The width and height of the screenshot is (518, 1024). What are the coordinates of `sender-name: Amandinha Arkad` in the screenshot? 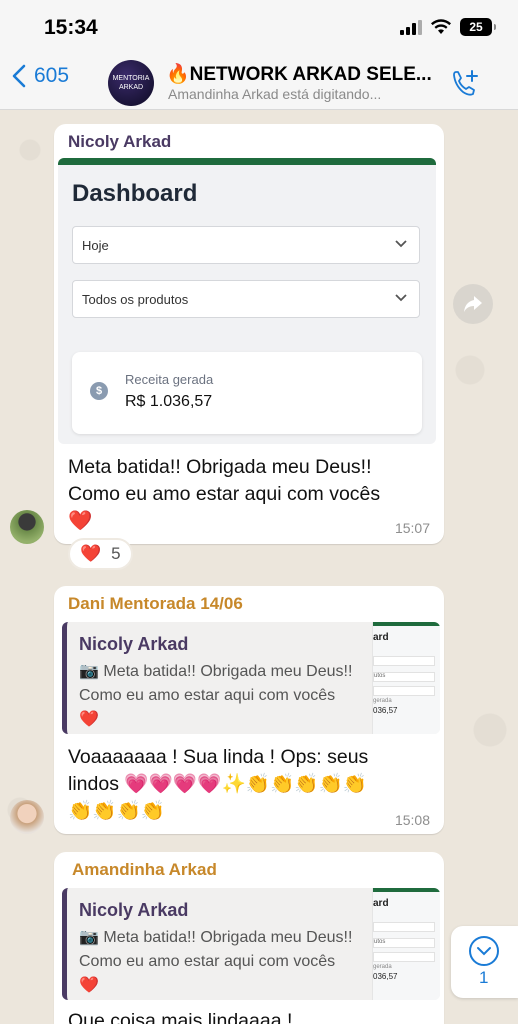 It's located at (144, 869).